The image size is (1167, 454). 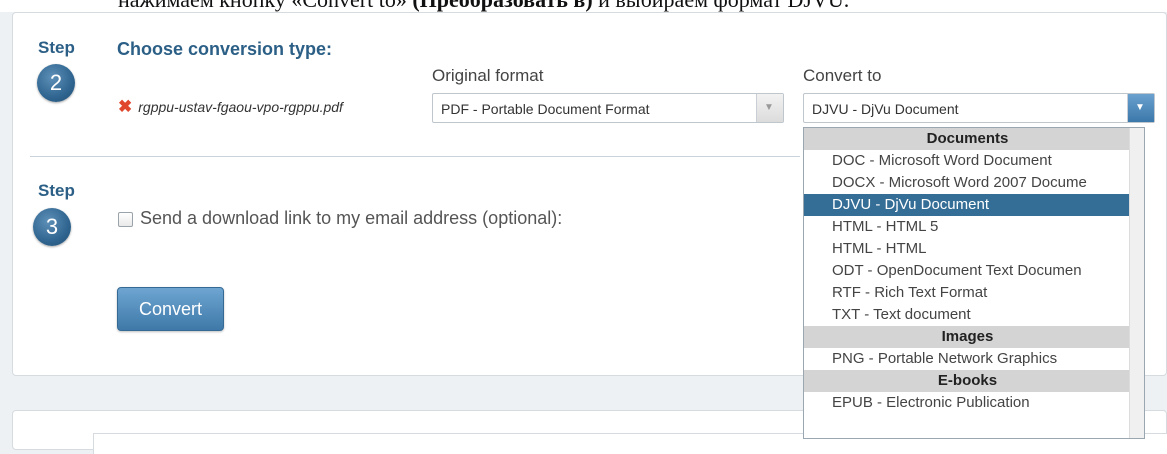 What do you see at coordinates (125, 107) in the screenshot?
I see `remove-file-icon: ✖` at bounding box center [125, 107].